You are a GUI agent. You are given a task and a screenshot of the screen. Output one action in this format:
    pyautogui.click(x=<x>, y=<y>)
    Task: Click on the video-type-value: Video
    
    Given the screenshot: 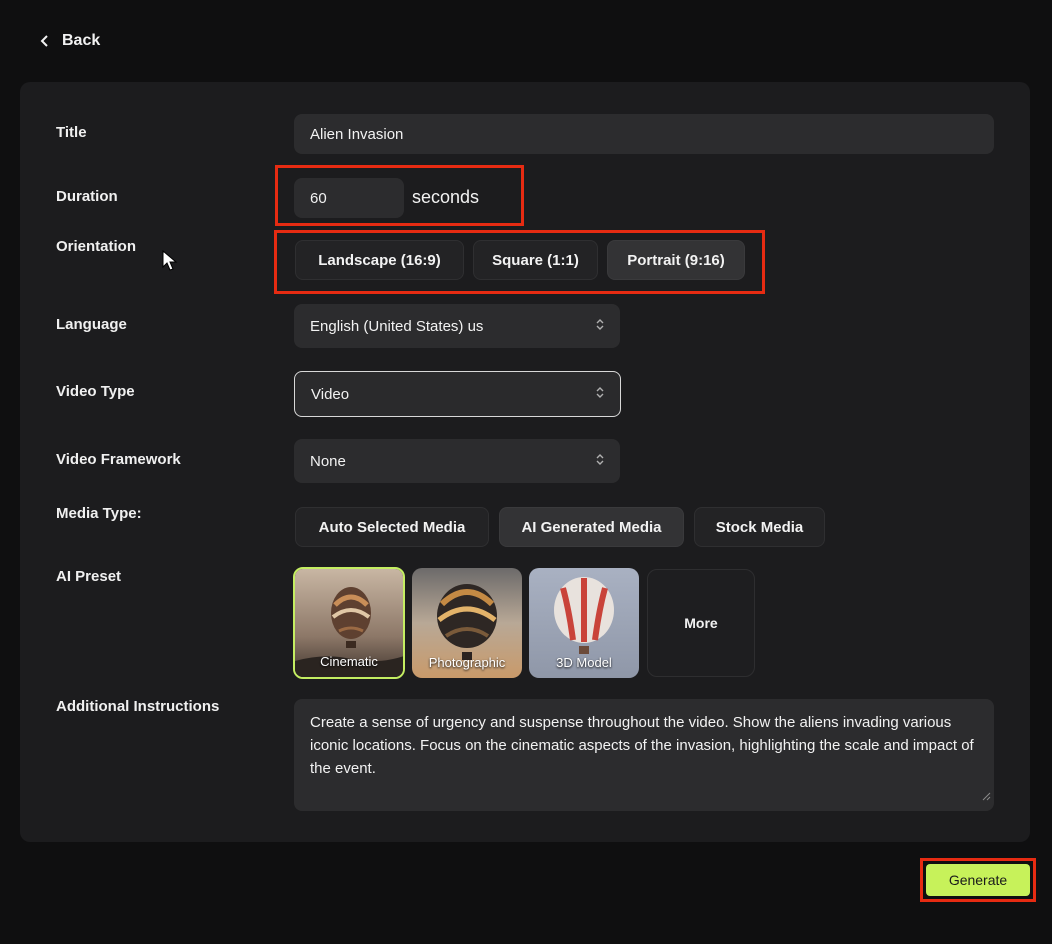 What is the action you would take?
    pyautogui.click(x=330, y=394)
    